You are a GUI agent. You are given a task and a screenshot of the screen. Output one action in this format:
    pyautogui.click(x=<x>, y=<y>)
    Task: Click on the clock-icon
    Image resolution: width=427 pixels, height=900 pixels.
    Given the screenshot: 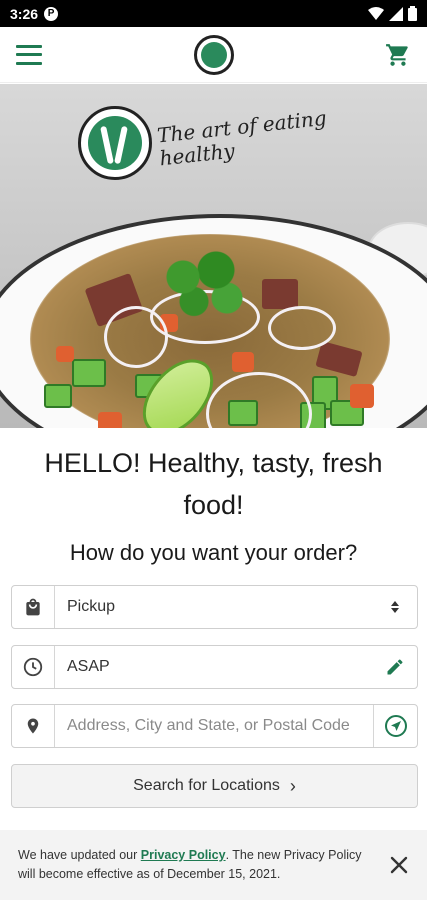 What is the action you would take?
    pyautogui.click(x=33, y=667)
    